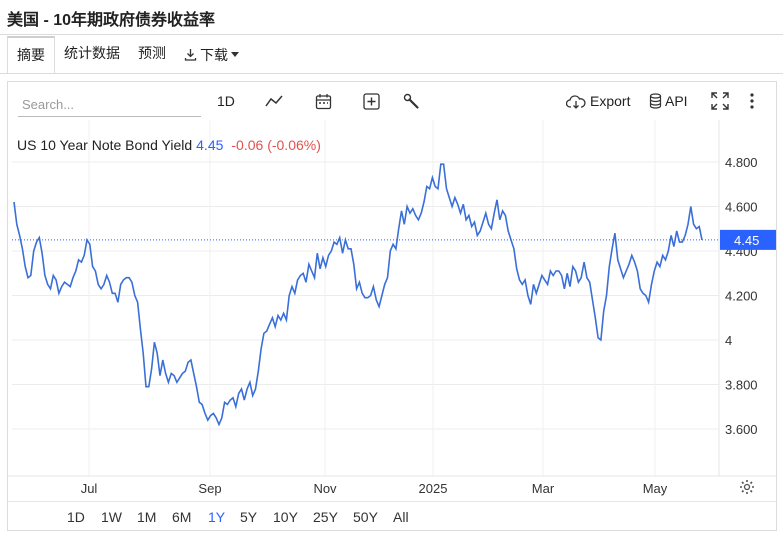 The image size is (783, 536). Describe the element at coordinates (543, 488) in the screenshot. I see `x-tick-label: Mar` at that location.